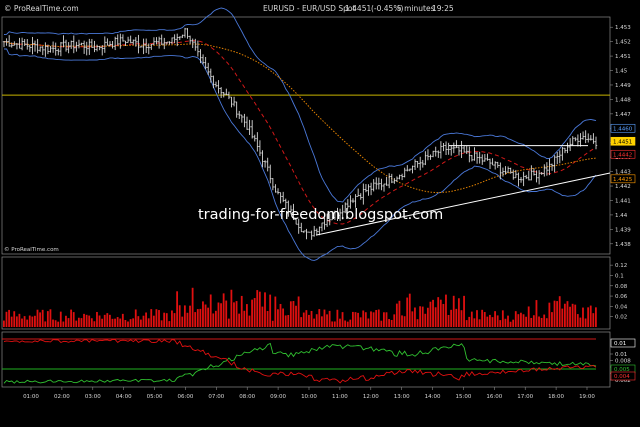  What do you see at coordinates (623, 43) in the screenshot?
I see `price-tick-label: 1.452` at bounding box center [623, 43].